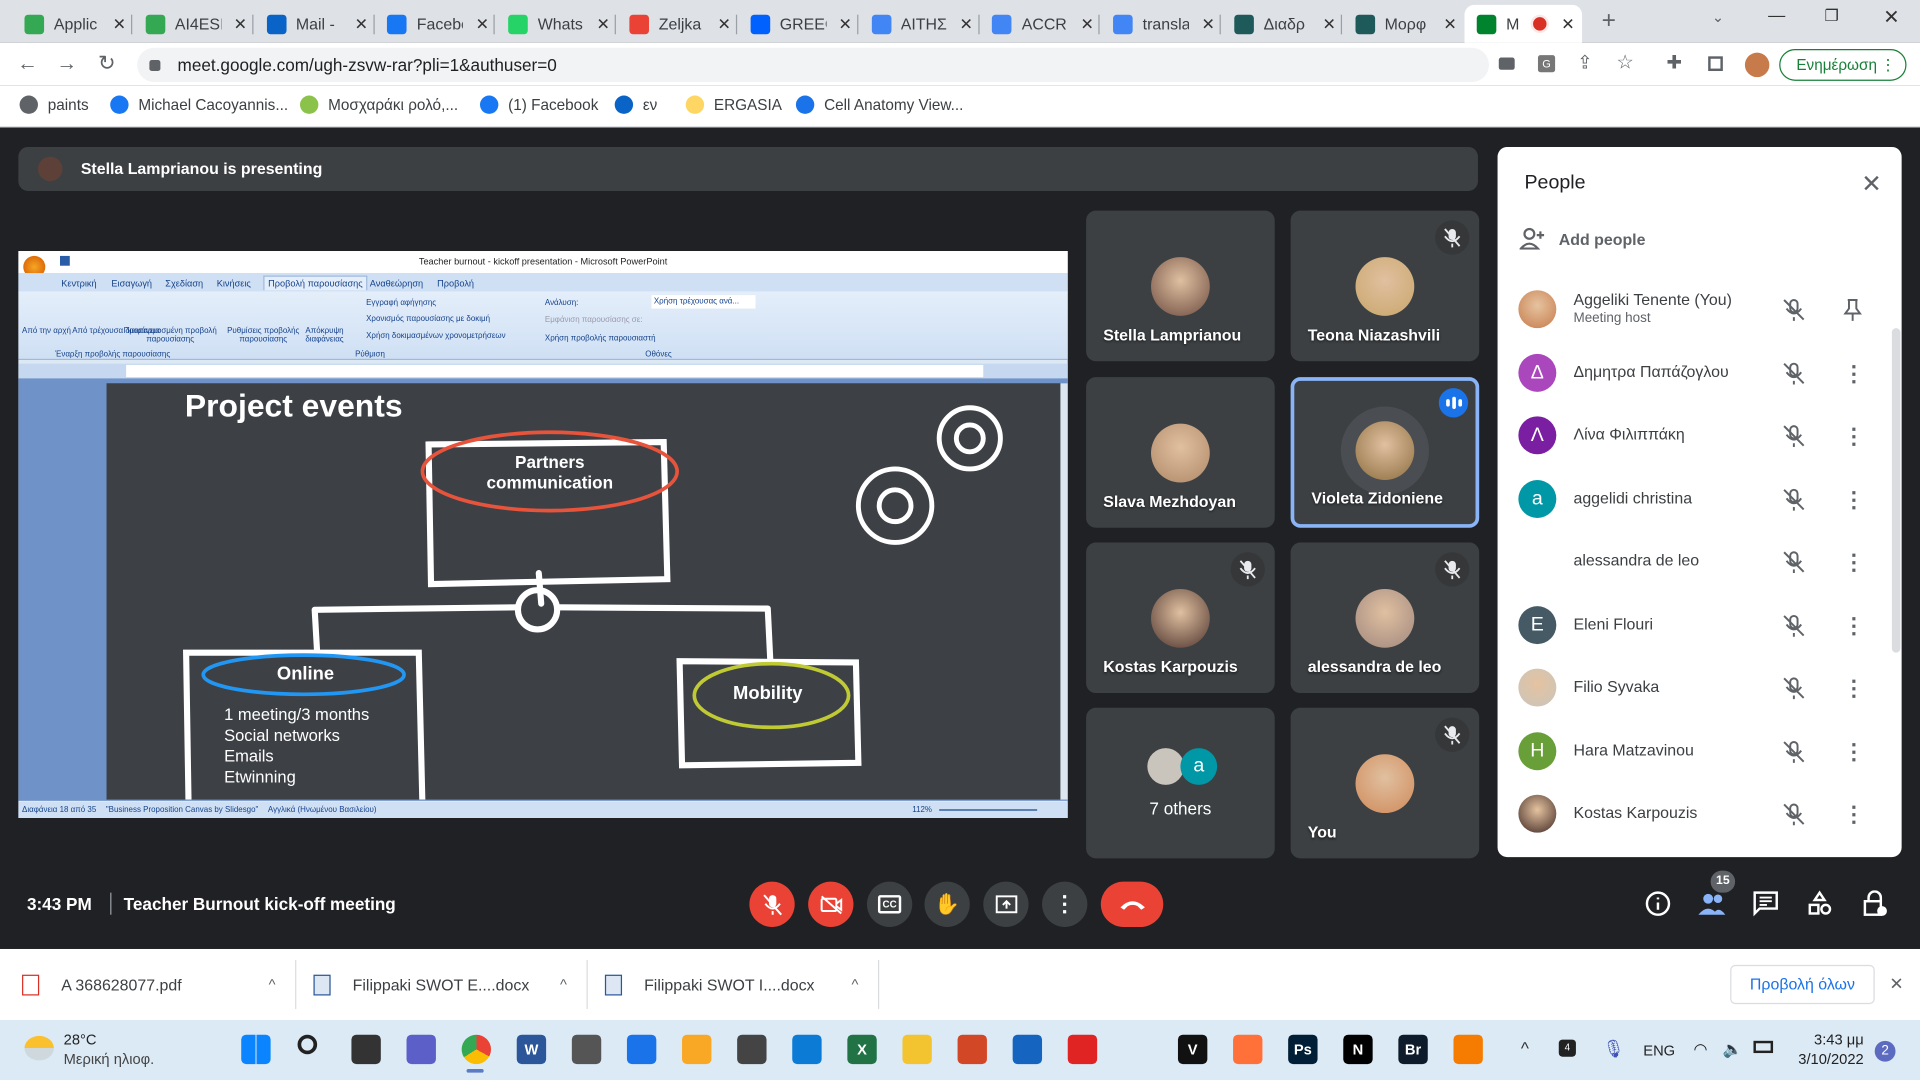 The height and width of the screenshot is (1080, 1920). What do you see at coordinates (1614, 1048) in the screenshot?
I see `microphone-icon: 🎙` at bounding box center [1614, 1048].